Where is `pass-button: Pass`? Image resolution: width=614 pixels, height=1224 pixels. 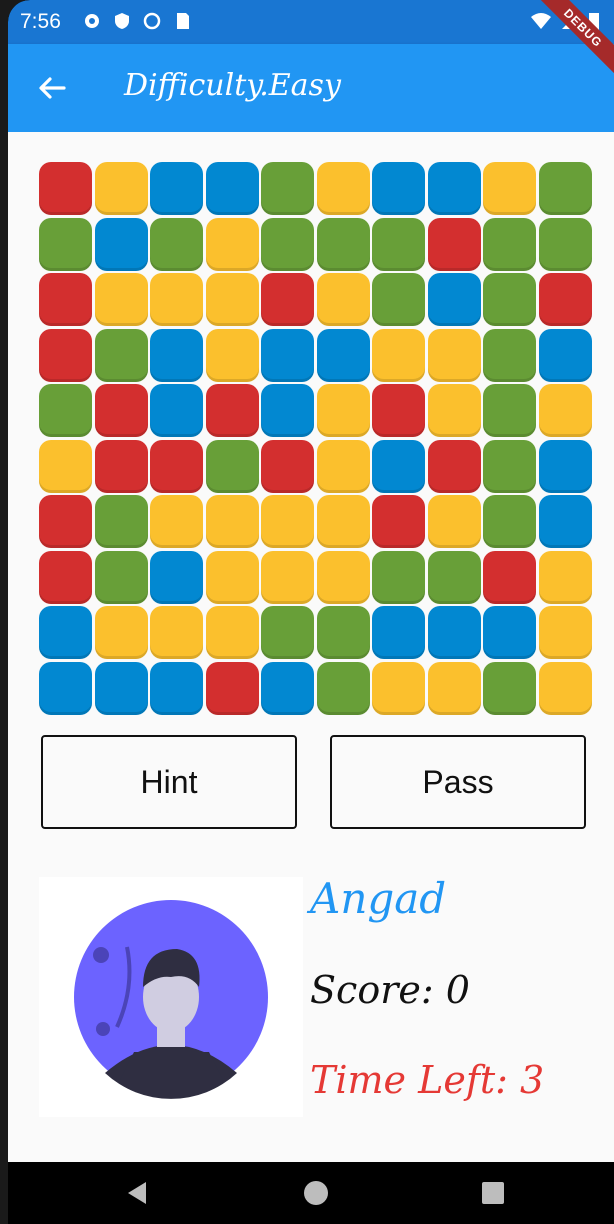
pass-button: Pass is located at coordinates (458, 782).